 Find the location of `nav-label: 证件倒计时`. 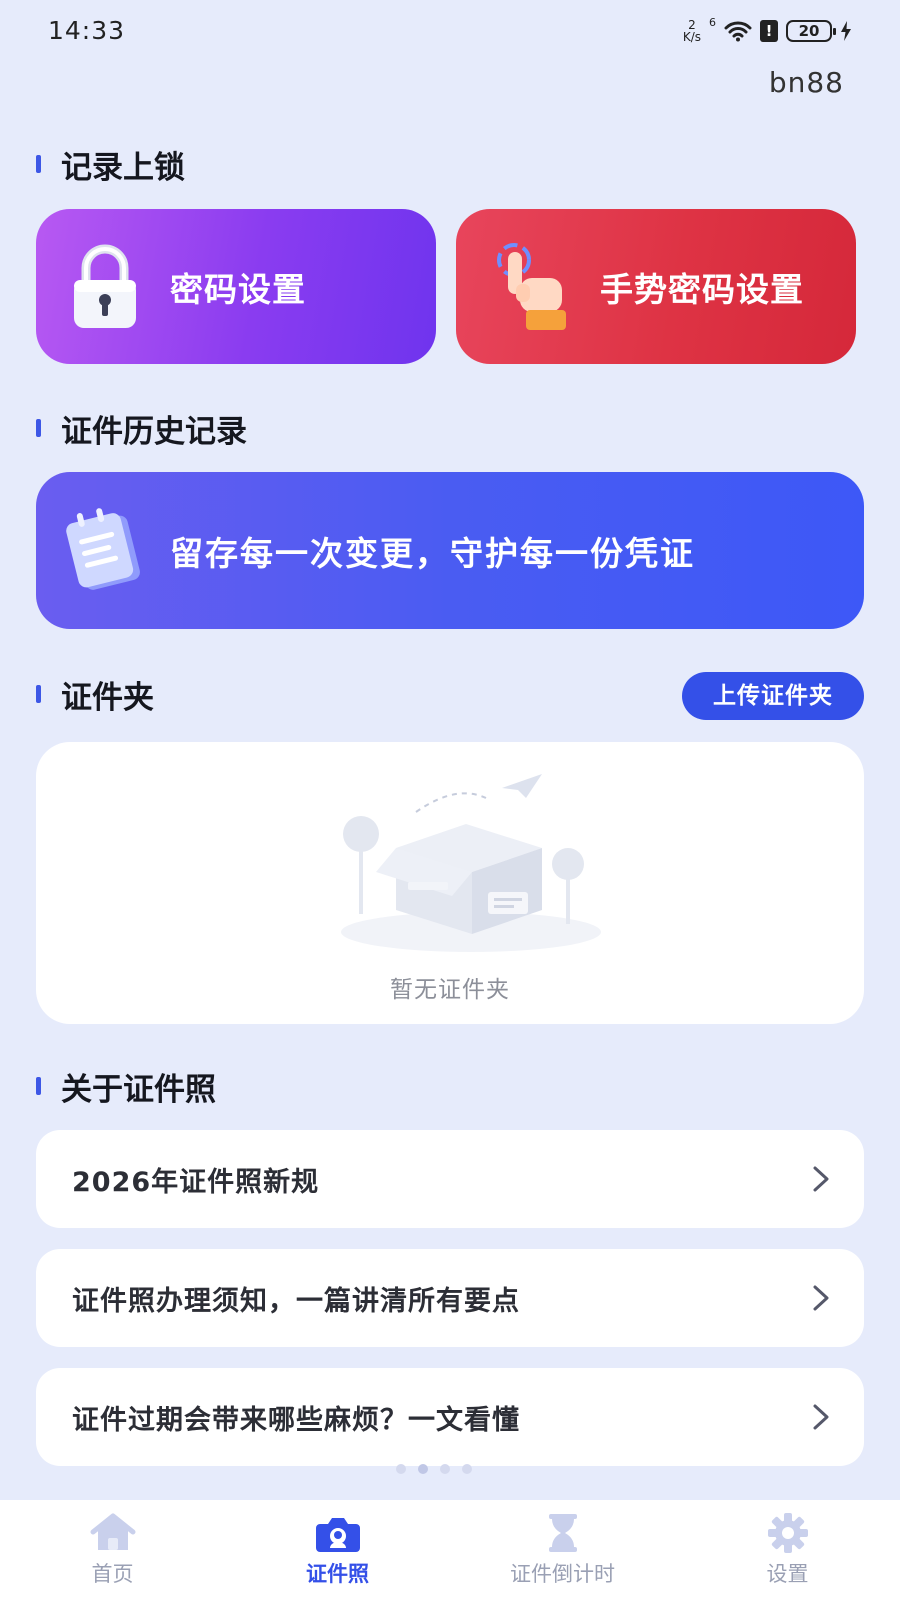

nav-label: 证件倒计时 is located at coordinates (562, 1574).